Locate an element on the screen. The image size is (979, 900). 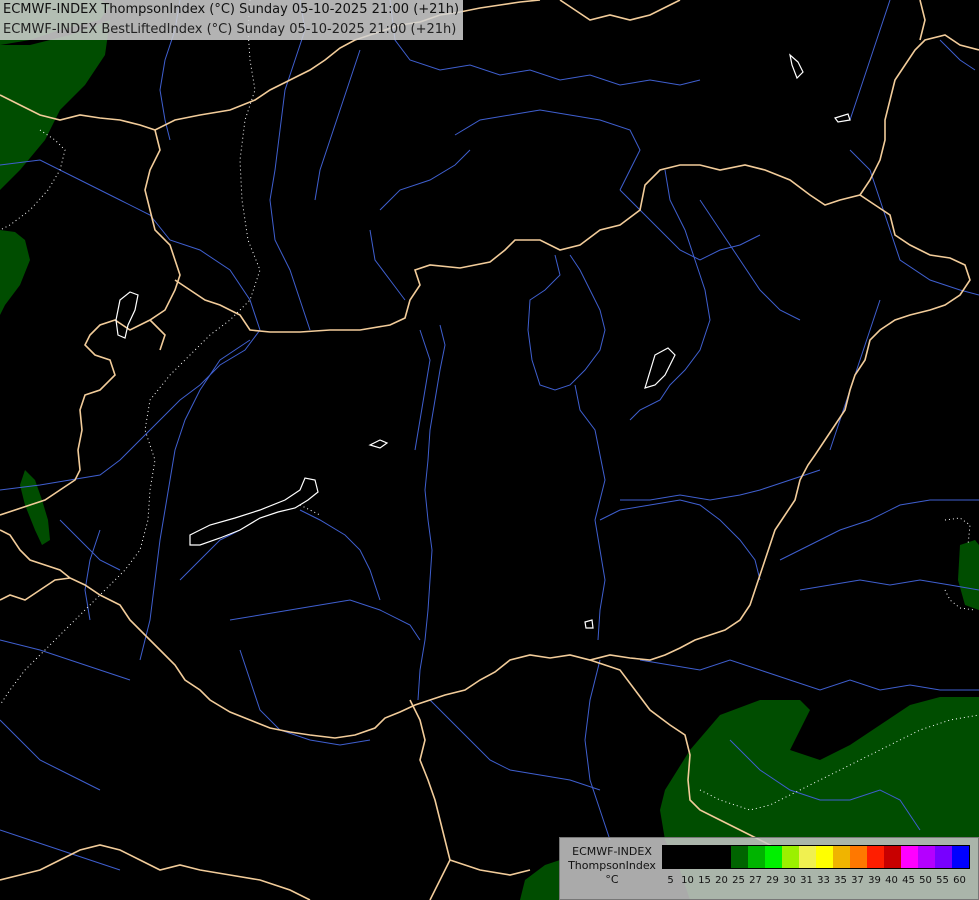
legend-tick-label: 33 is located at coordinates (823, 880).